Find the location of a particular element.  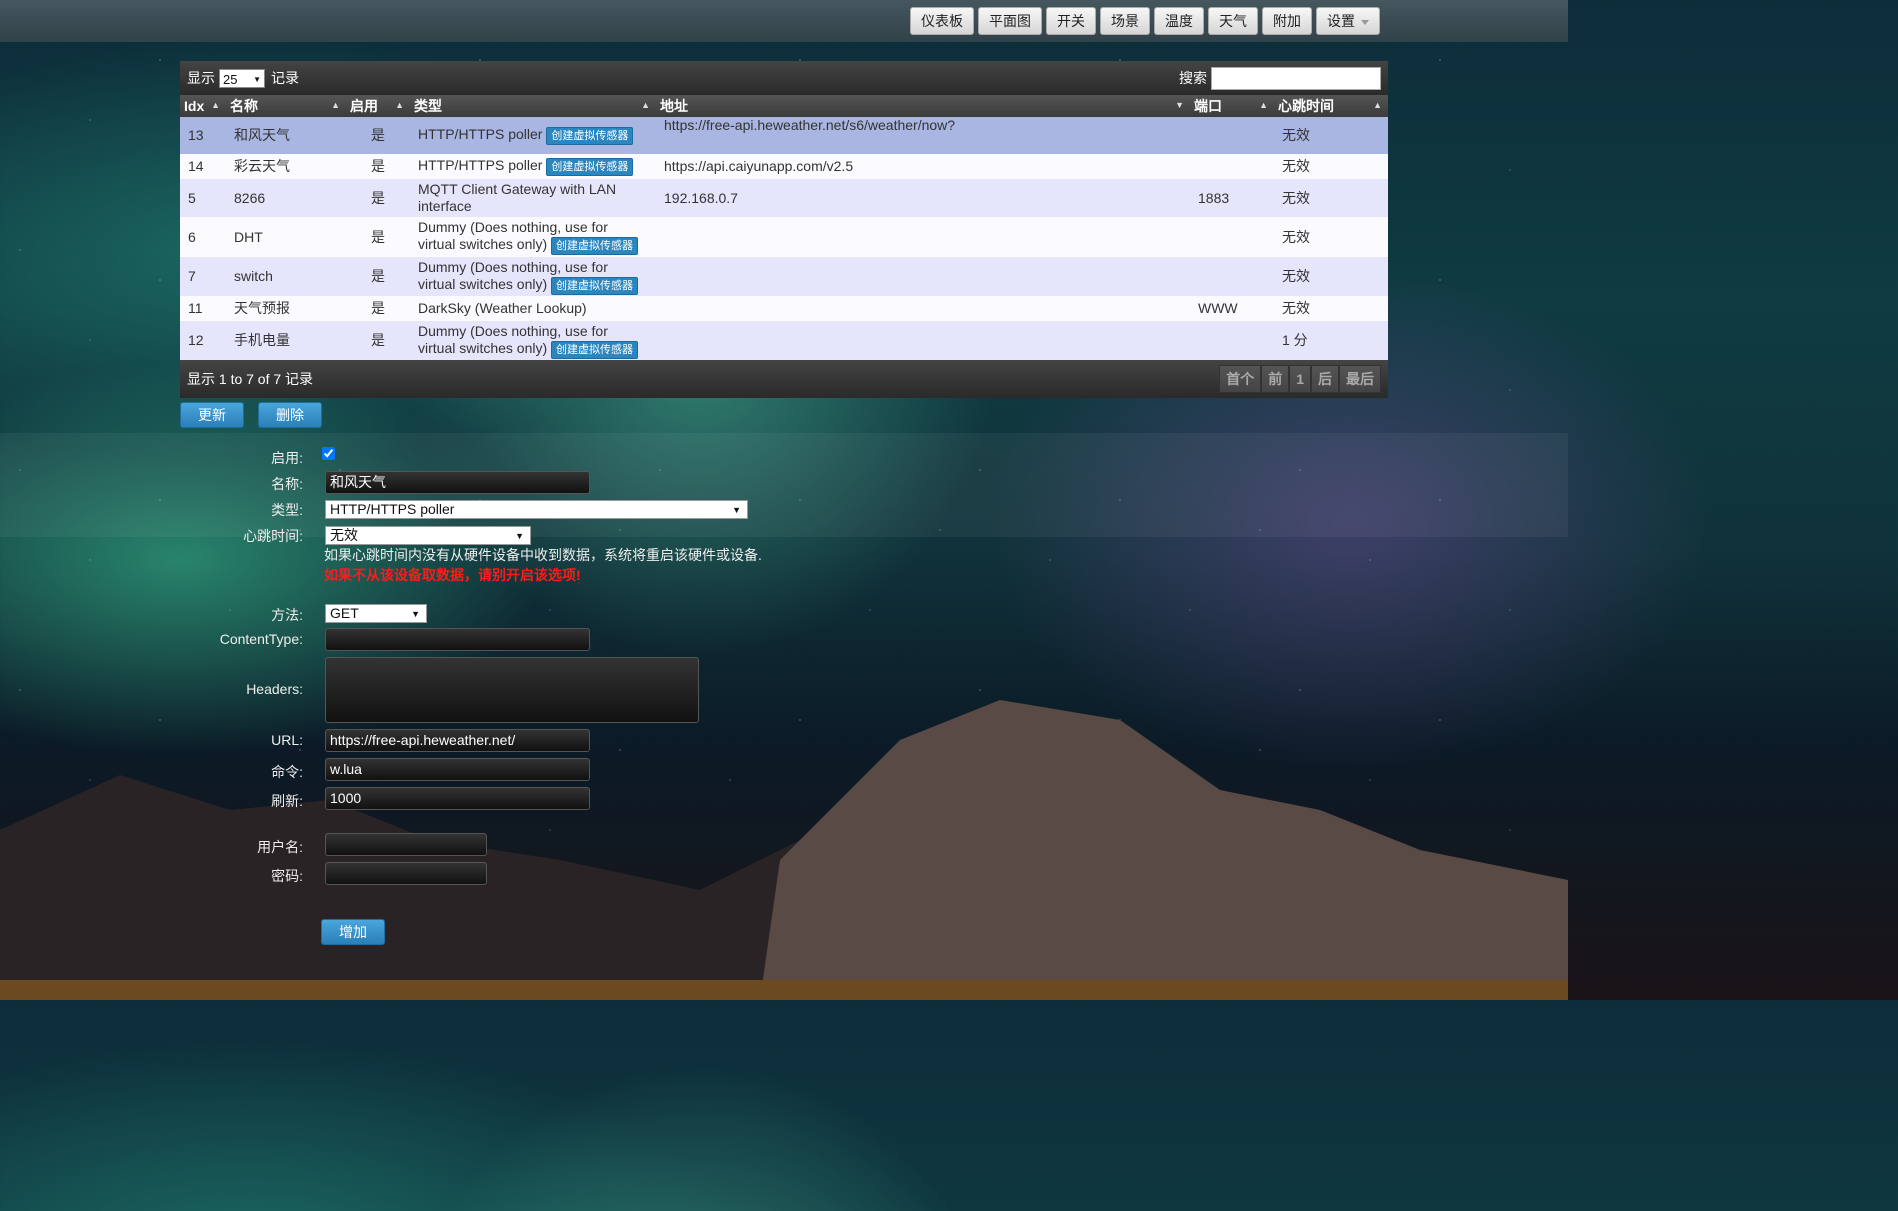

page-size-select: 25 is located at coordinates (242, 78).